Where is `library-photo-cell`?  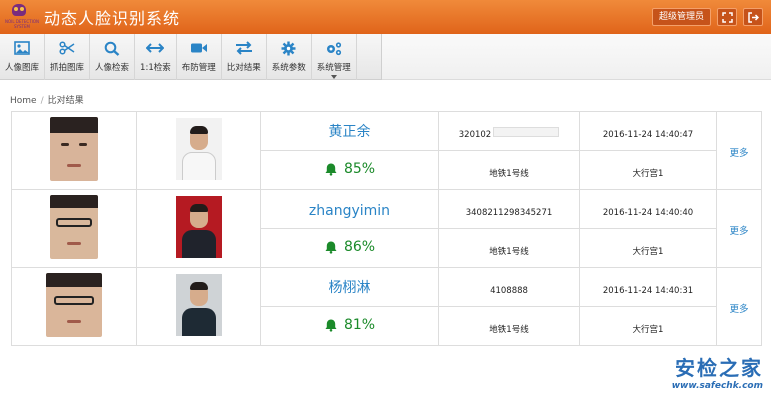 library-photo-cell is located at coordinates (198, 306).